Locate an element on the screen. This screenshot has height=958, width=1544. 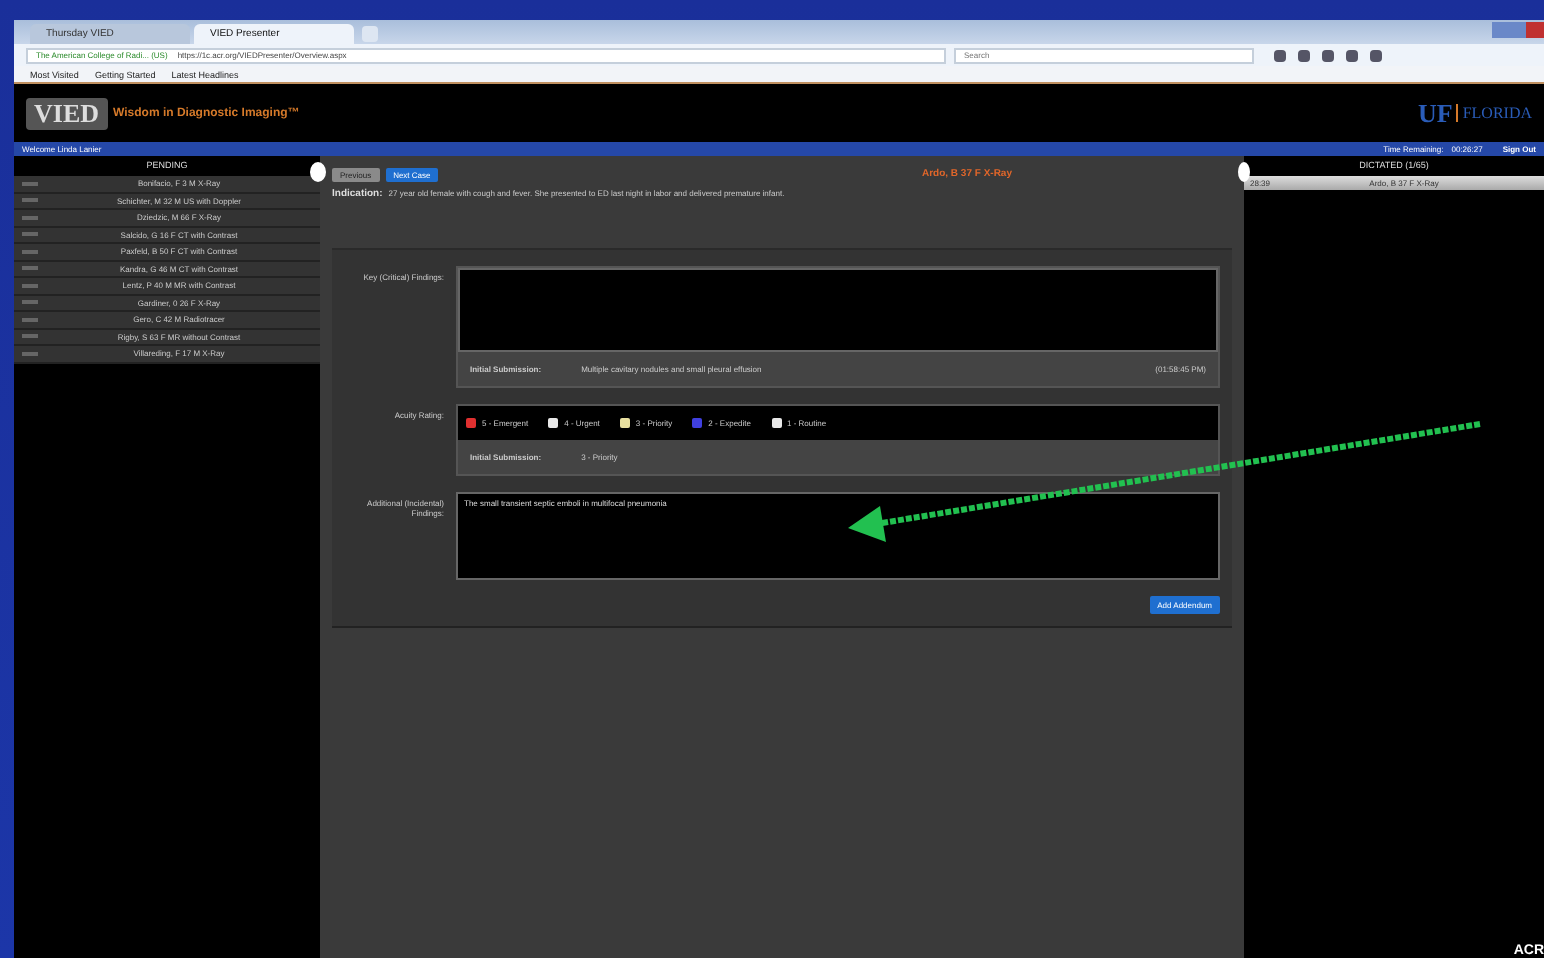
logo: VIED is located at coordinates (67, 113).